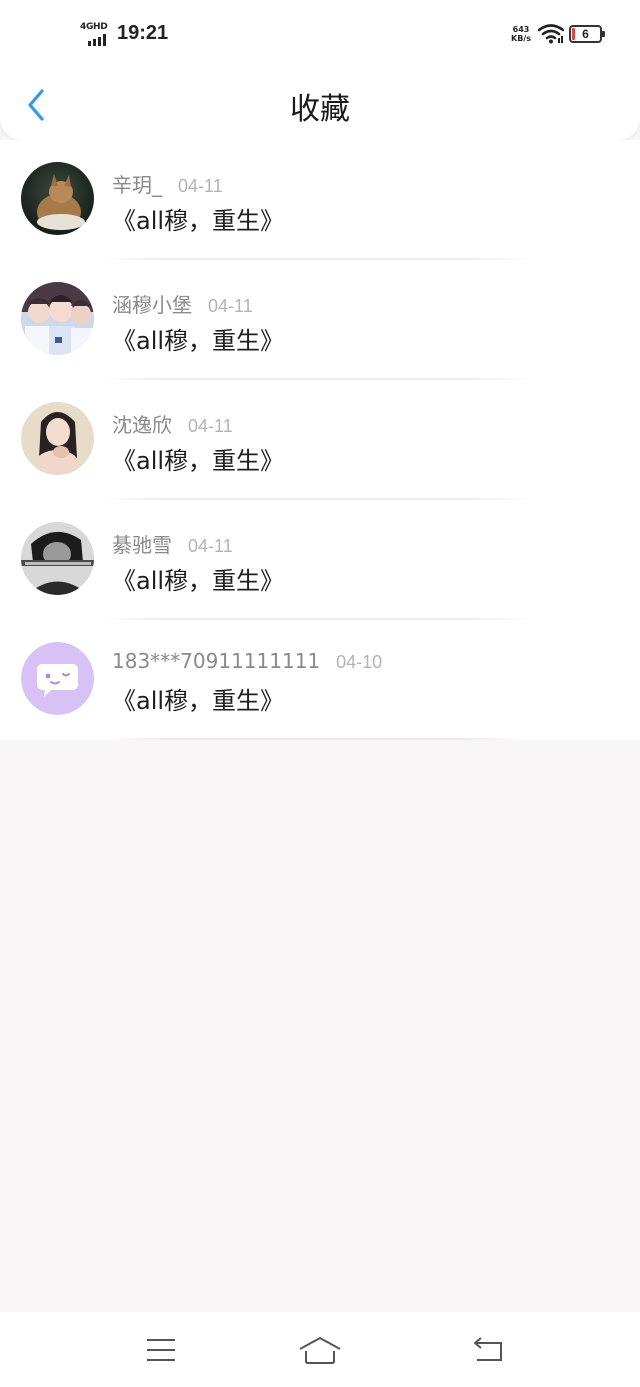 This screenshot has height=1387, width=640. I want to click on divider, so click(315, 739).